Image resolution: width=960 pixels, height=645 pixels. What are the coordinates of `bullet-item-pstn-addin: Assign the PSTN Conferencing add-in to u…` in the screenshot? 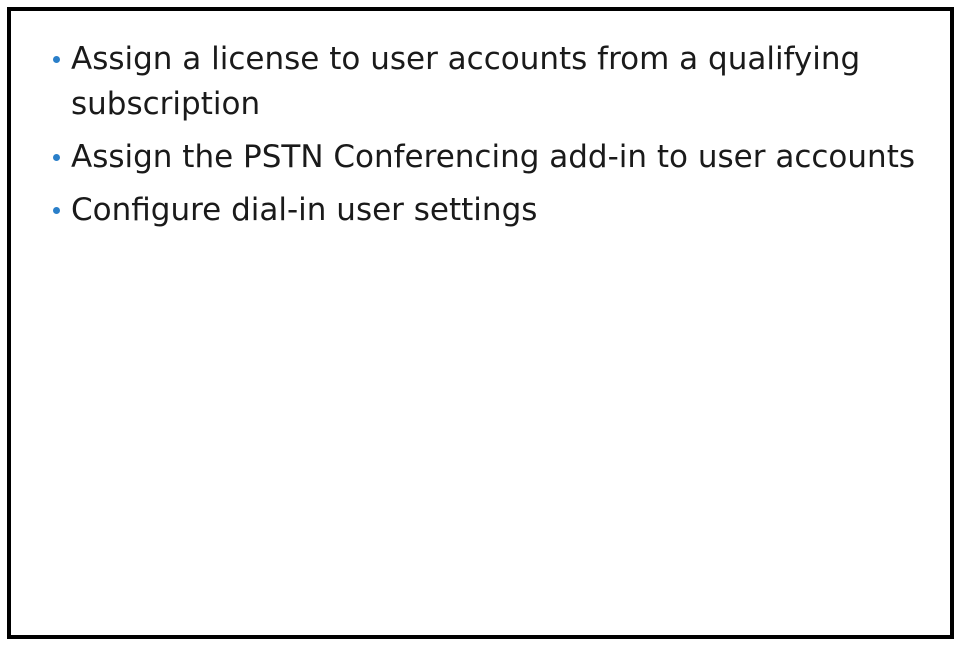 It's located at (489, 157).